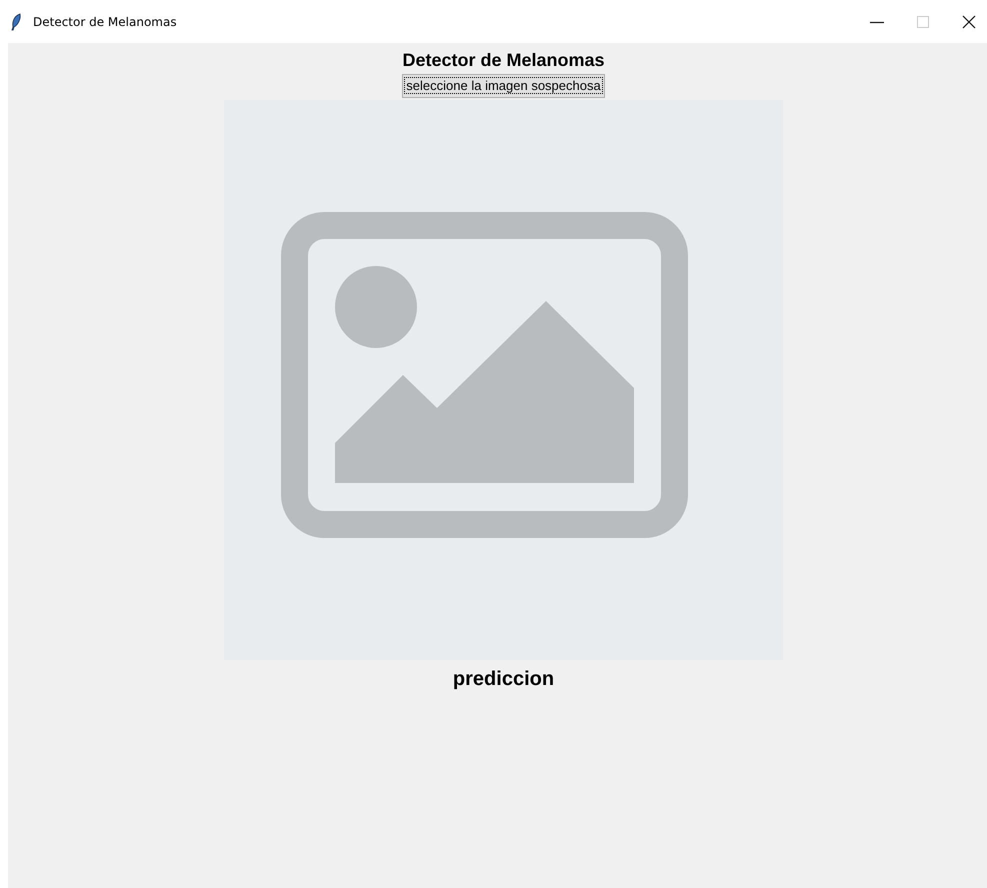 The width and height of the screenshot is (987, 888). Describe the element at coordinates (503, 86) in the screenshot. I see `select-image-button: seleccione la imagen sospechosa` at that location.